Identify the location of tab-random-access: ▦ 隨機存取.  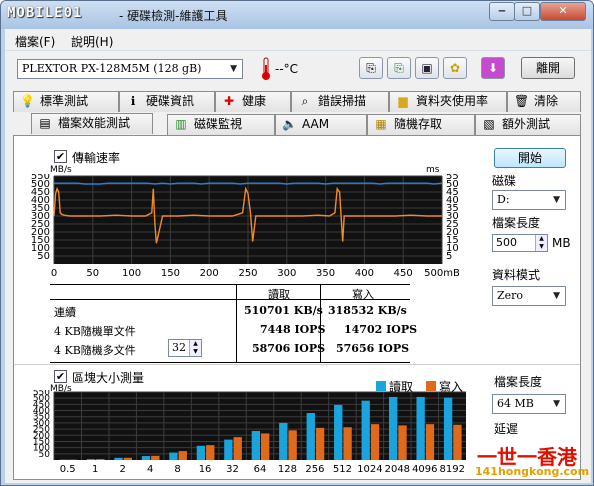
(421, 124).